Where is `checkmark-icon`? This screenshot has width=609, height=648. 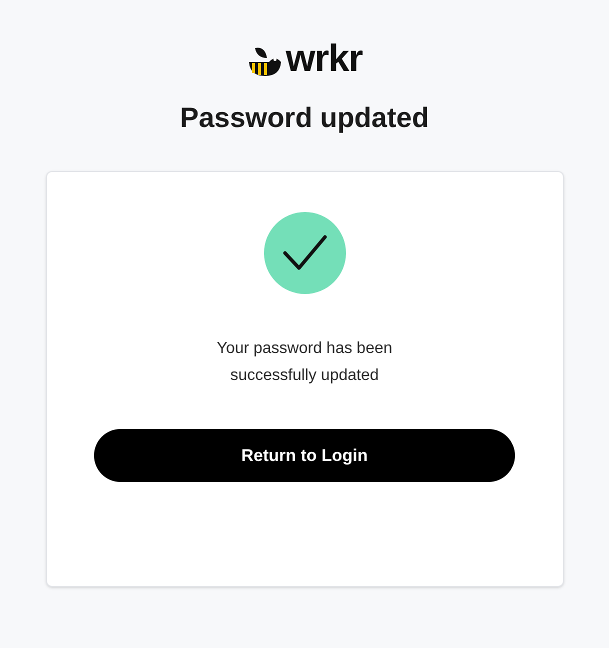
checkmark-icon is located at coordinates (304, 253).